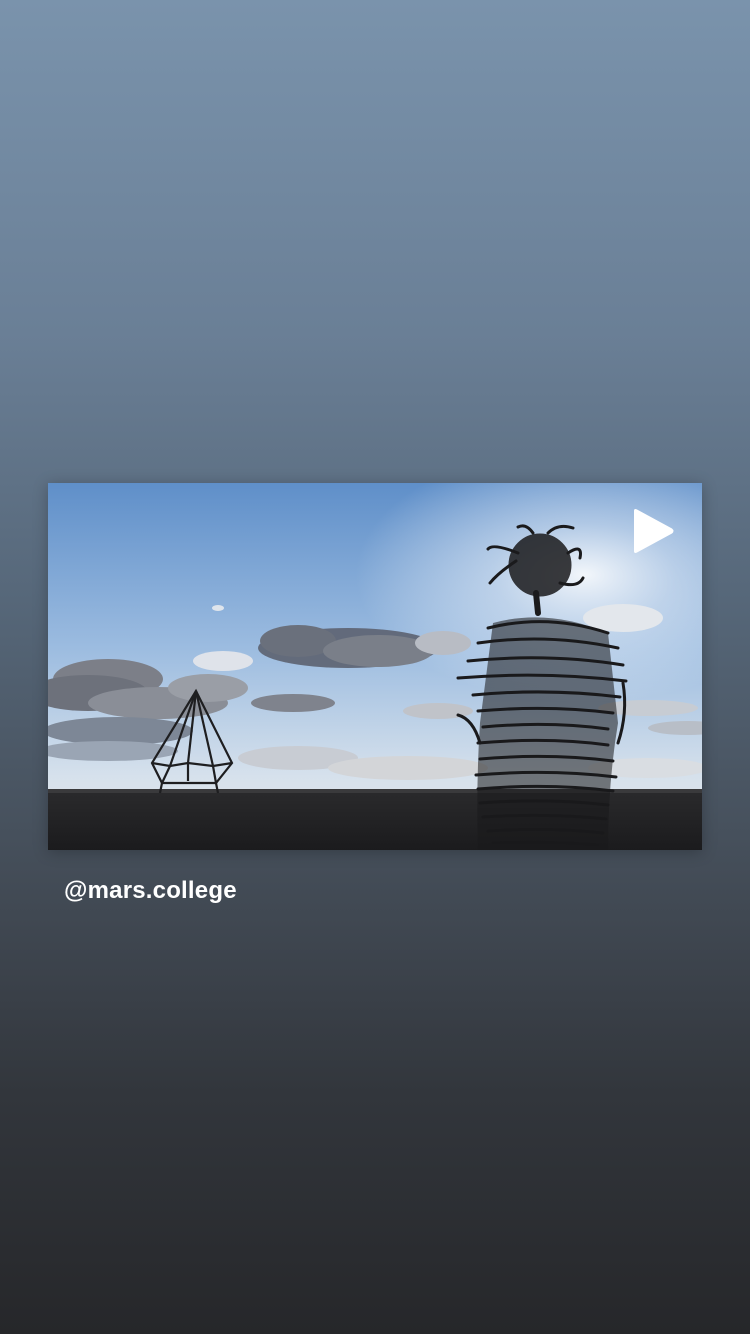  I want to click on play-icon, so click(654, 531).